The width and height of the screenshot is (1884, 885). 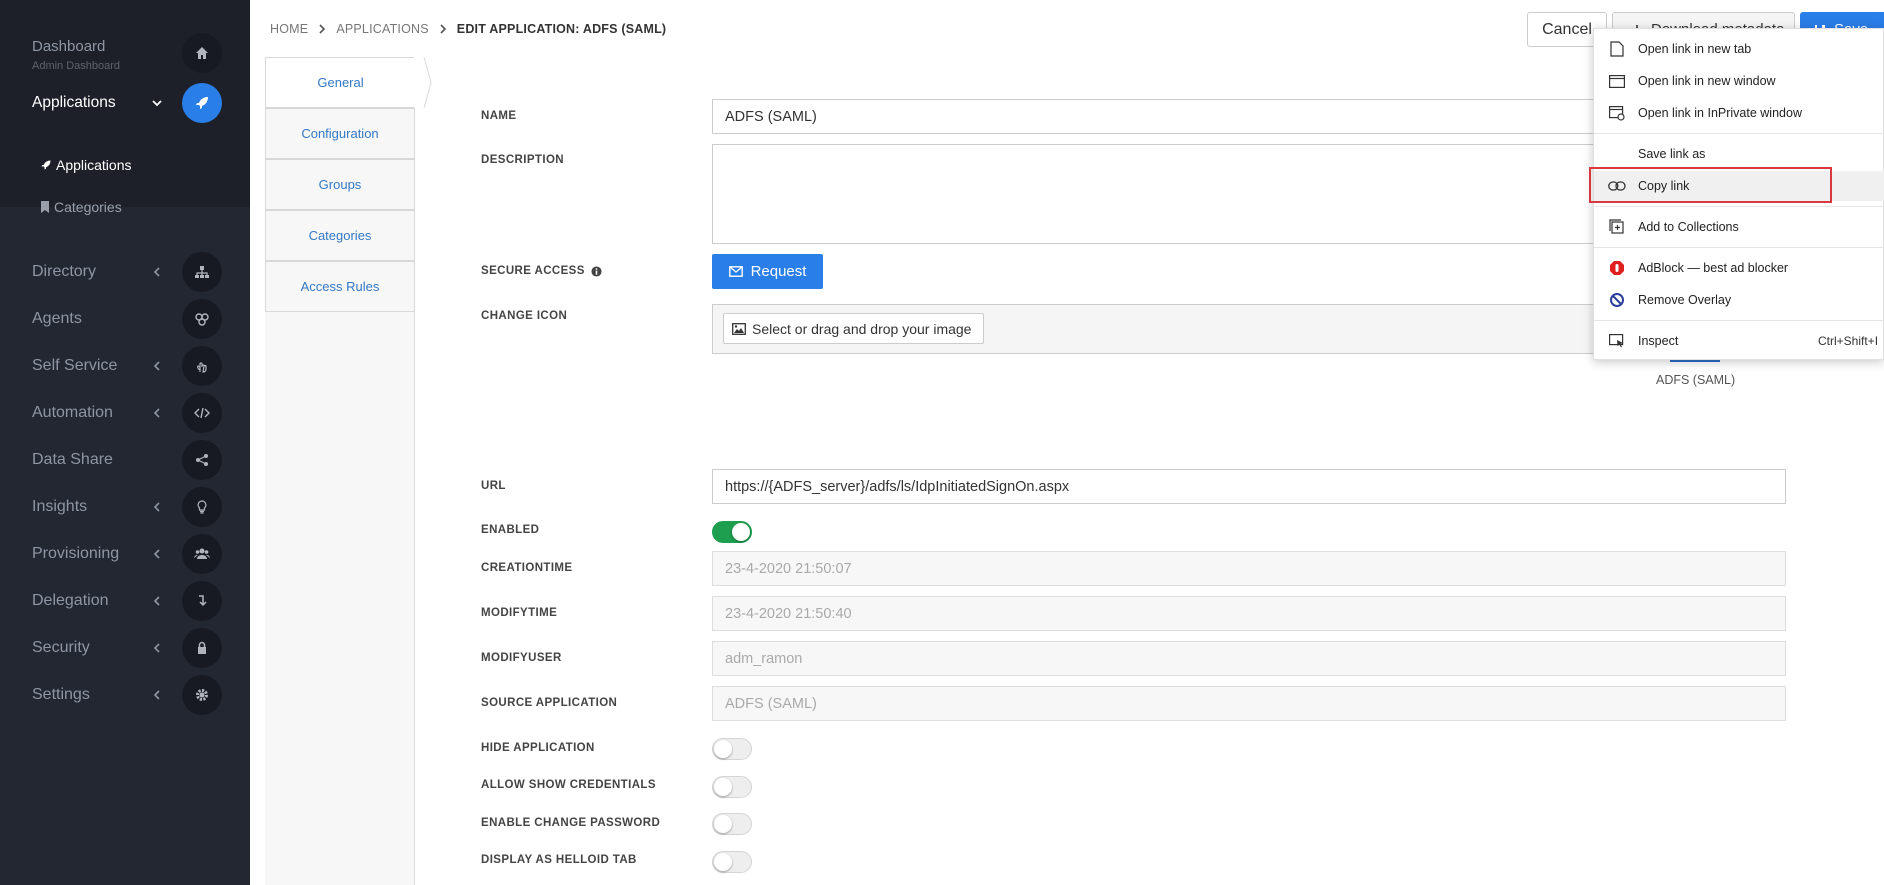 I want to click on url-label: URL, so click(x=493, y=486).